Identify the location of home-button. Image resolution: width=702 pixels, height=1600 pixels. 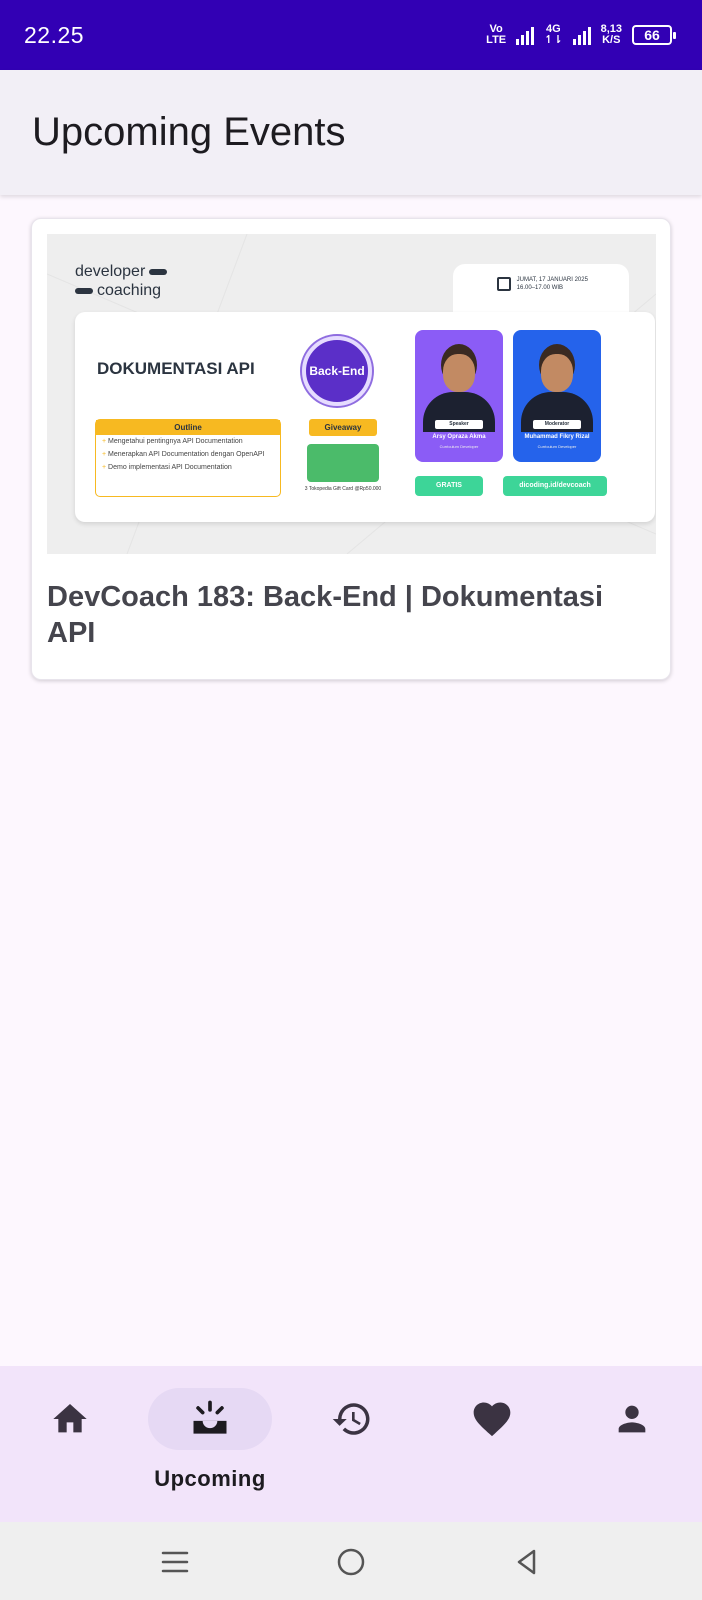
(351, 1562).